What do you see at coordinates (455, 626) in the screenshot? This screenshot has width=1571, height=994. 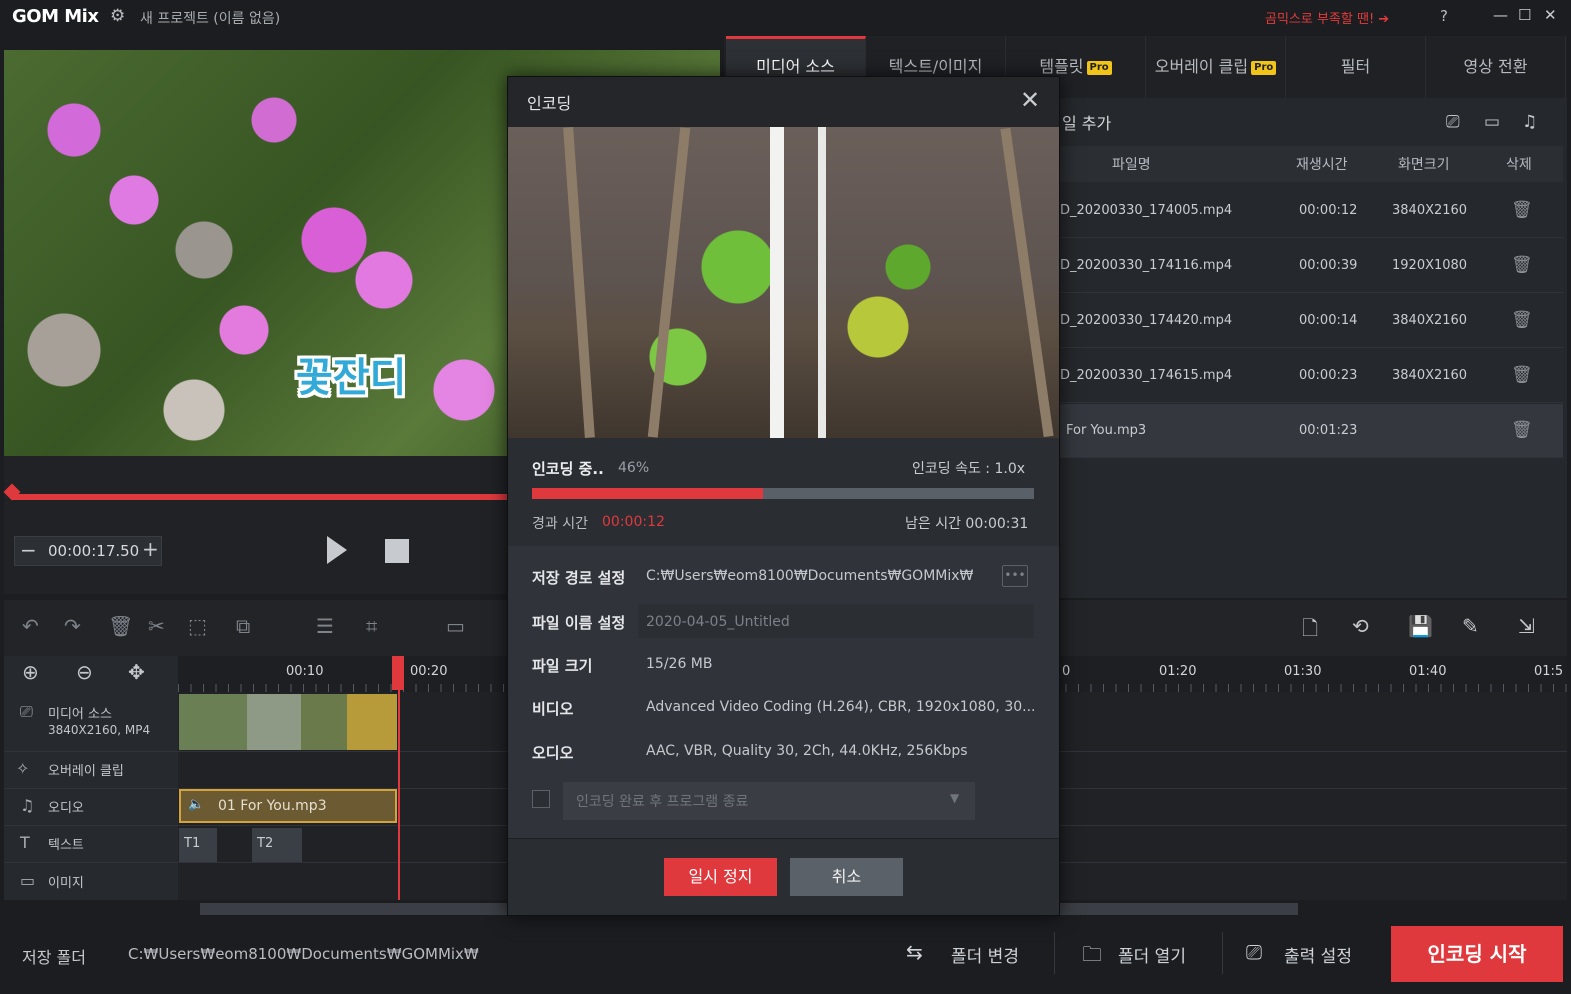 I see `image-icon: ▭` at bounding box center [455, 626].